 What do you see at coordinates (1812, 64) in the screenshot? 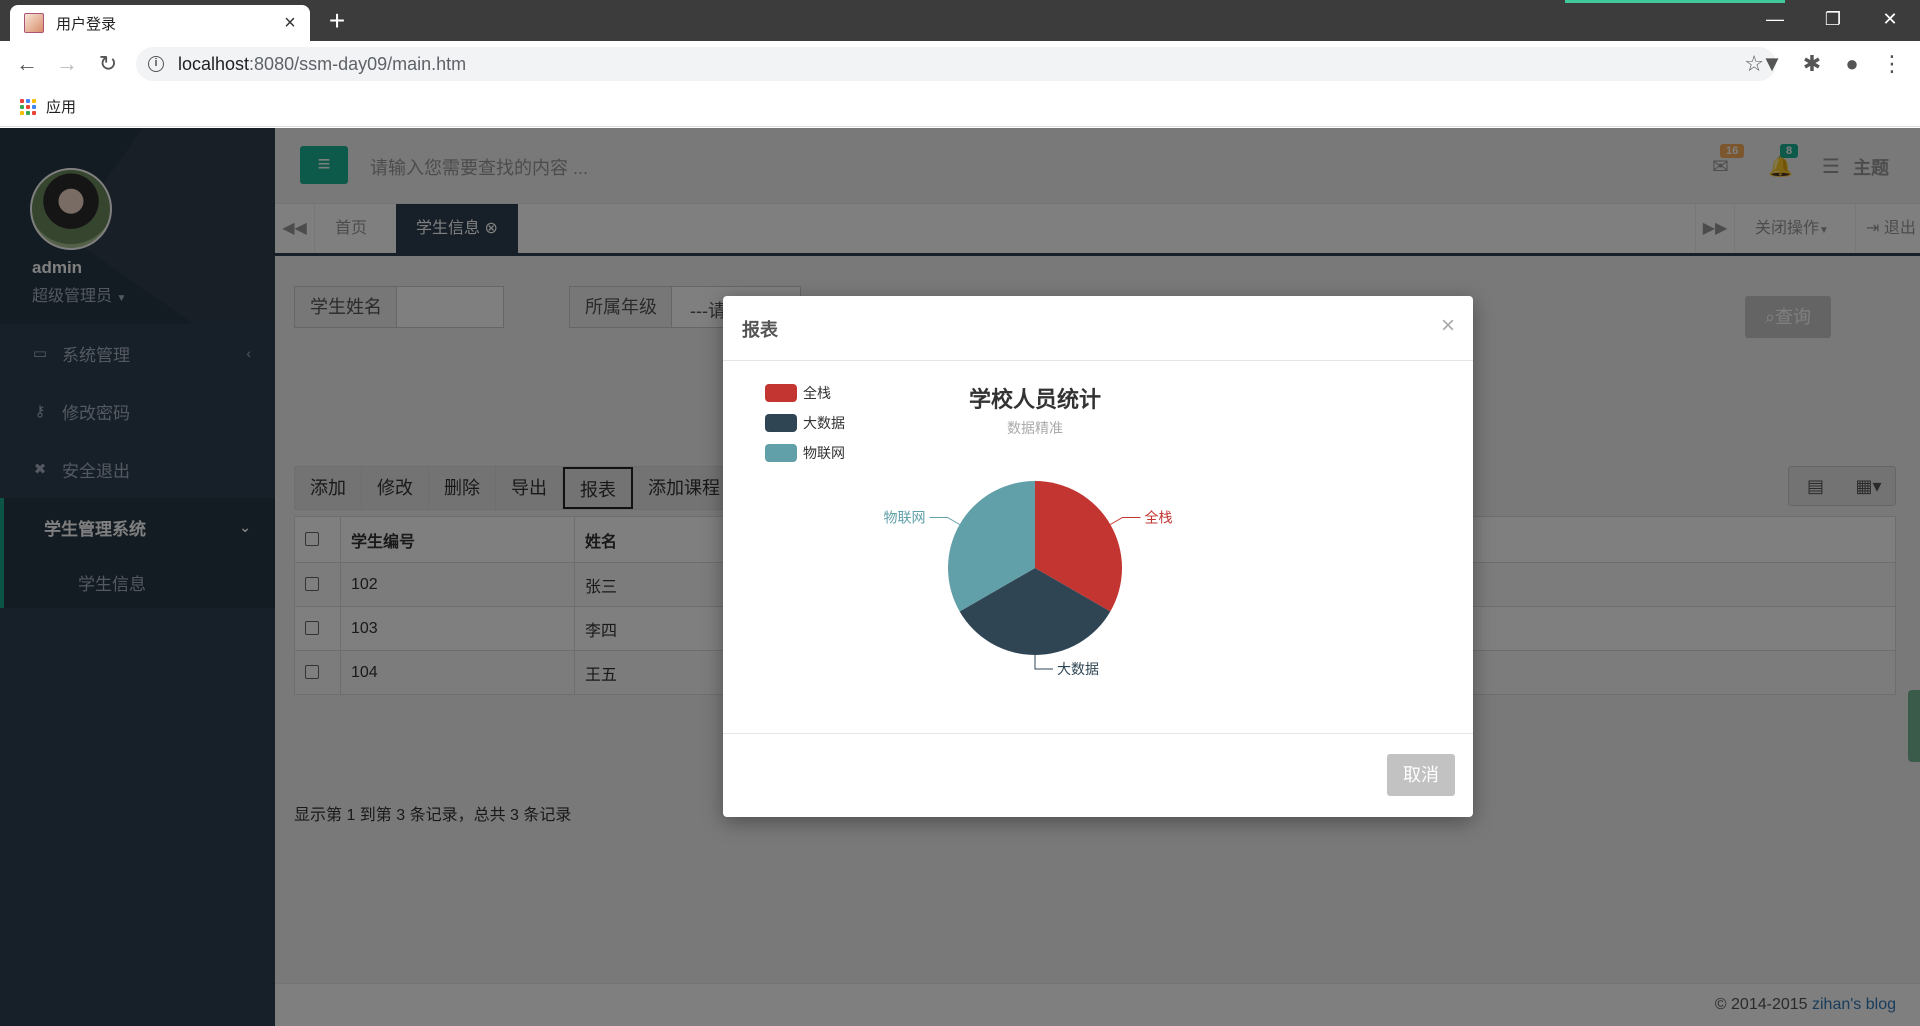
I see `puzzle-icon: ✱` at bounding box center [1812, 64].